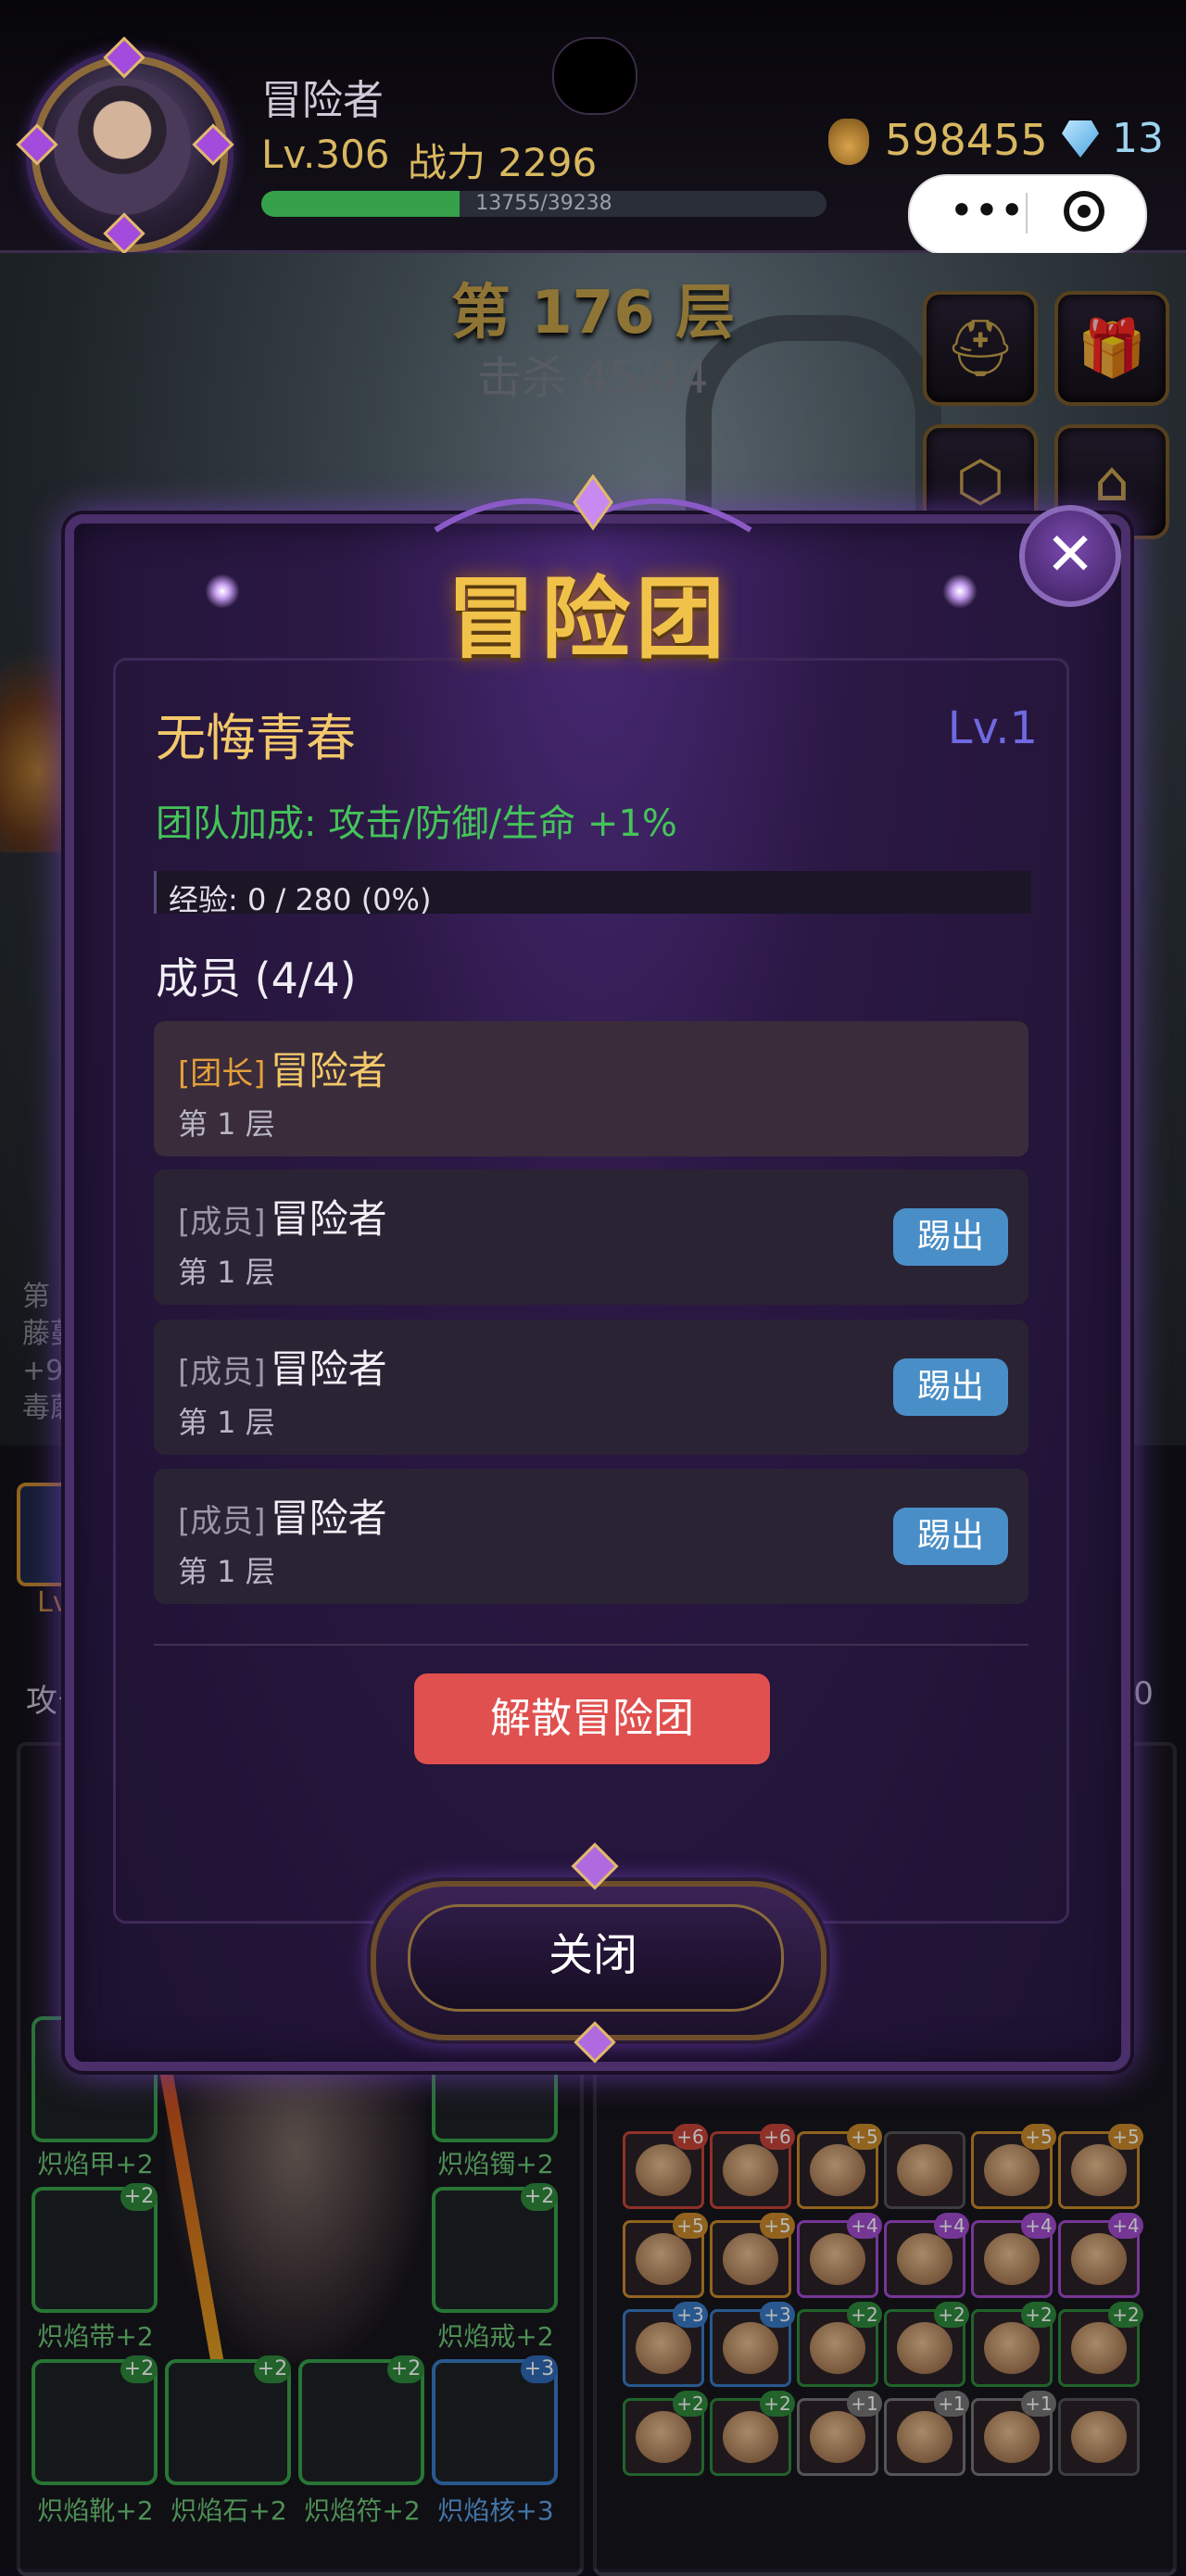  I want to click on close-button: 关闭, so click(593, 1955).